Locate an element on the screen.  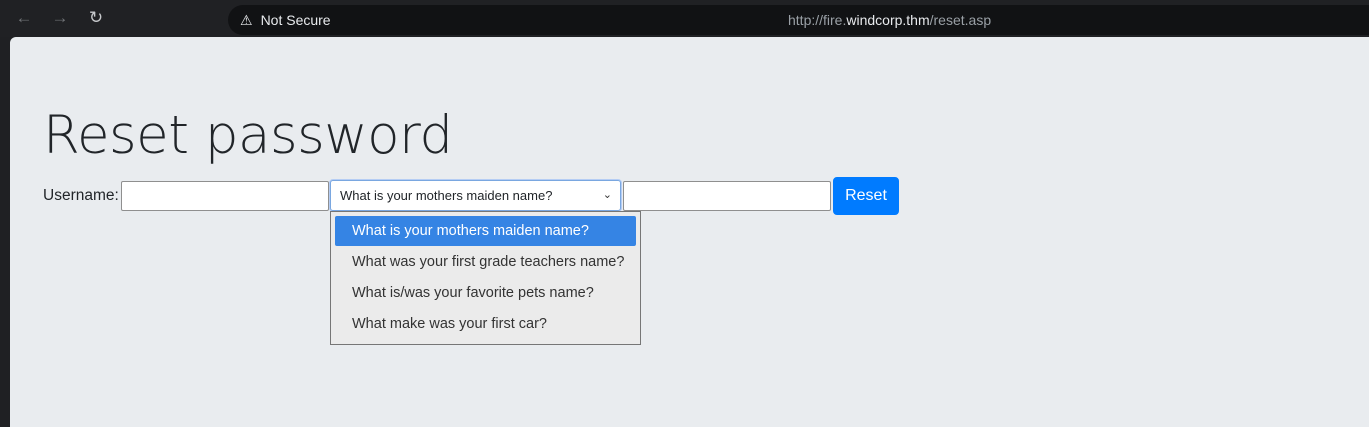
reload-icon: ↻ is located at coordinates (96, 19).